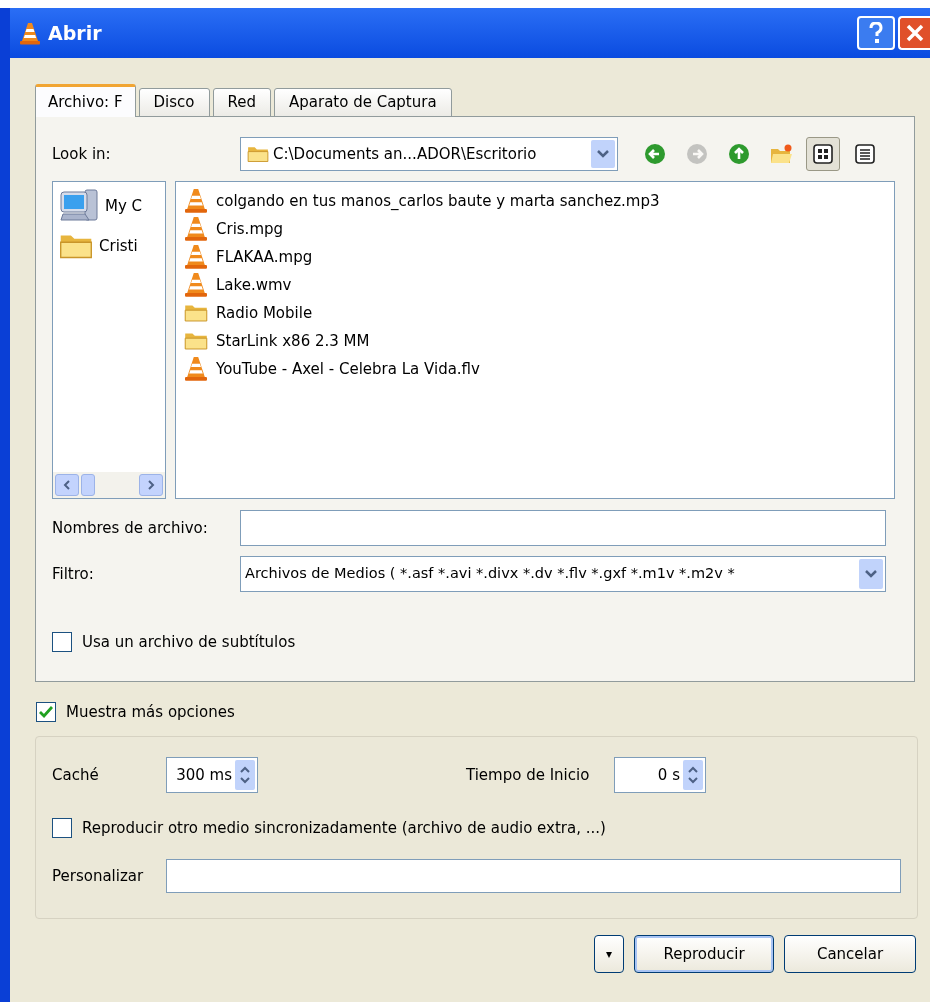 The width and height of the screenshot is (930, 1002). Describe the element at coordinates (82, 154) in the screenshot. I see `field-label: Look in:` at that location.